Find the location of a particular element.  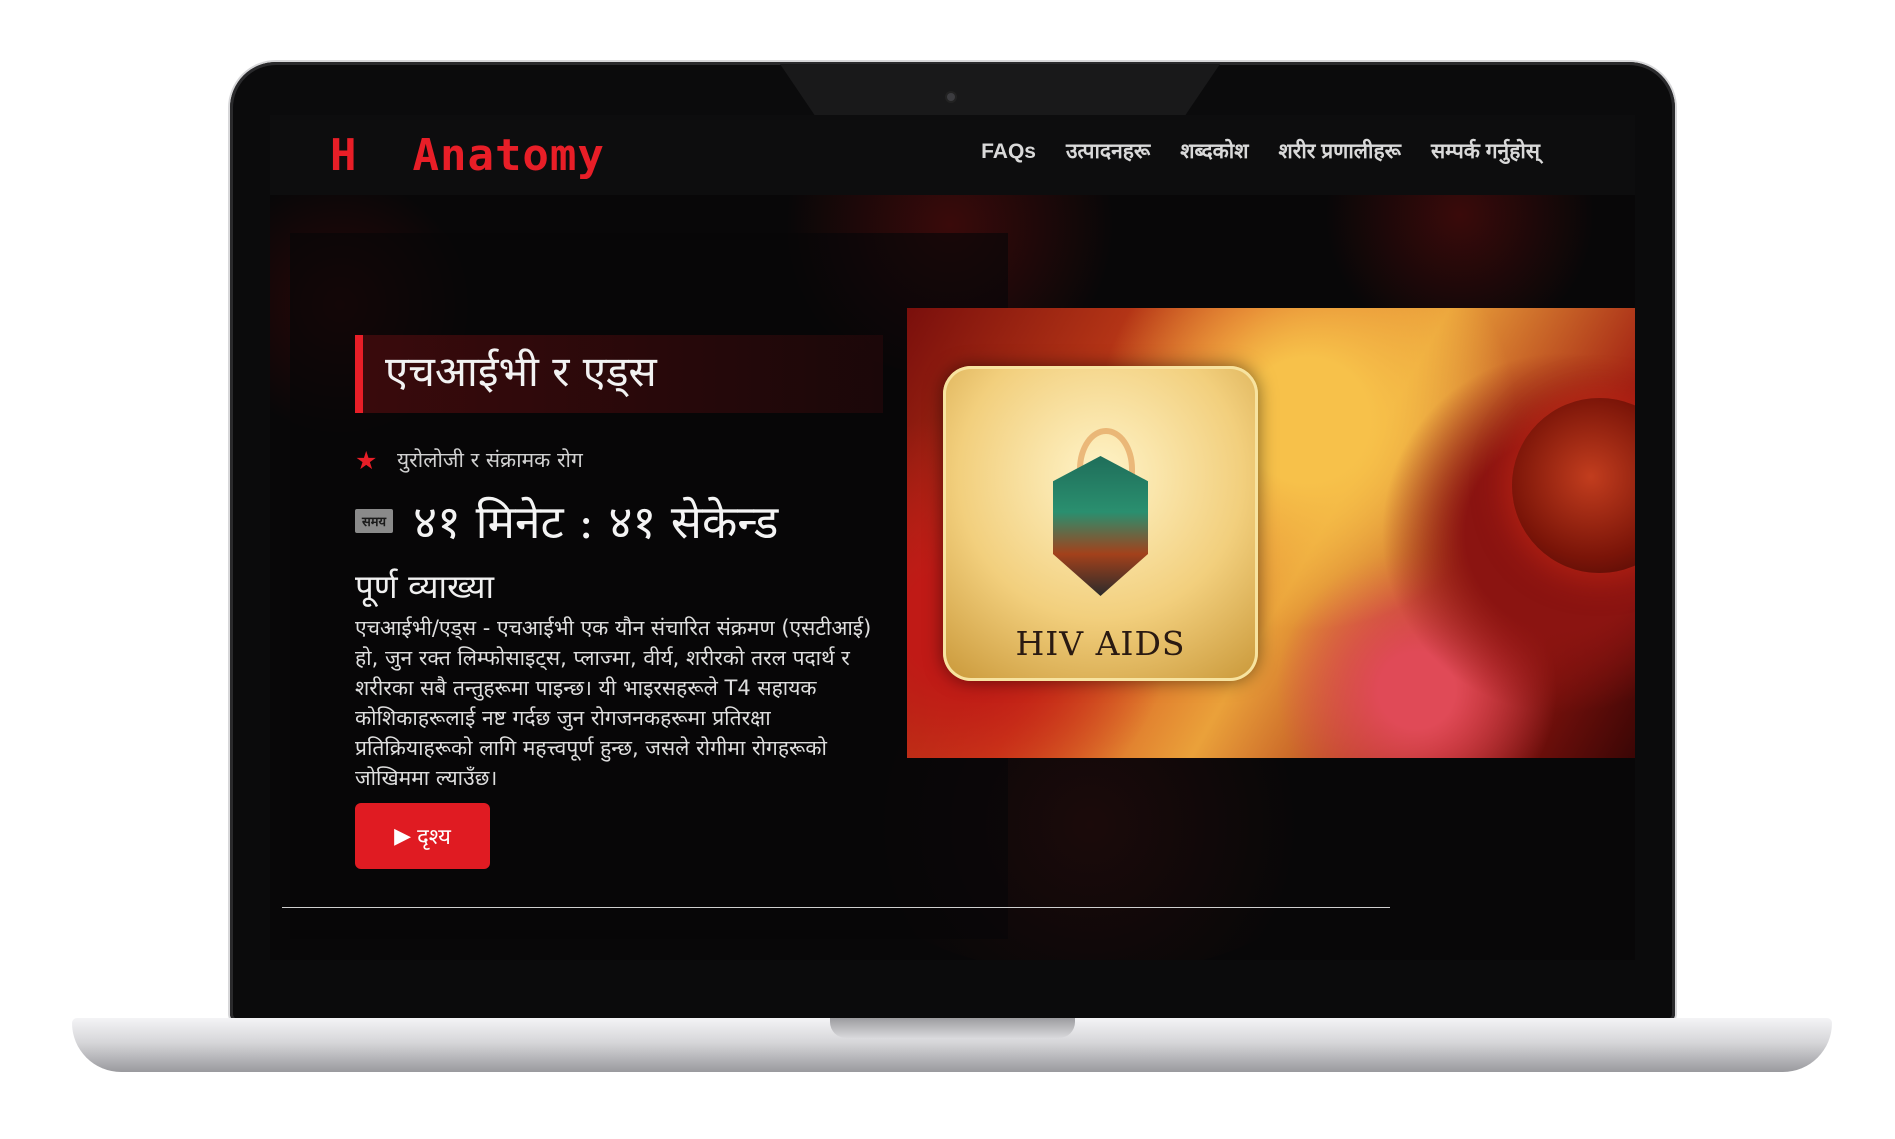

star-icon: ★ is located at coordinates (366, 460).